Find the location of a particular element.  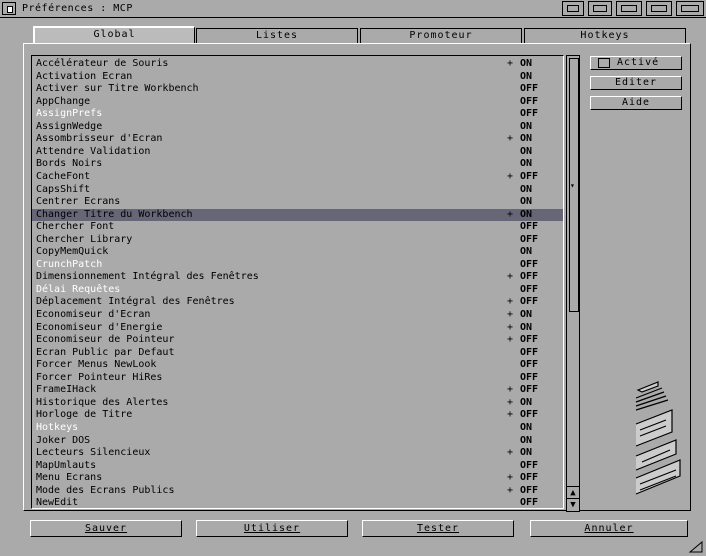

depth-back-icon is located at coordinates (690, 8).